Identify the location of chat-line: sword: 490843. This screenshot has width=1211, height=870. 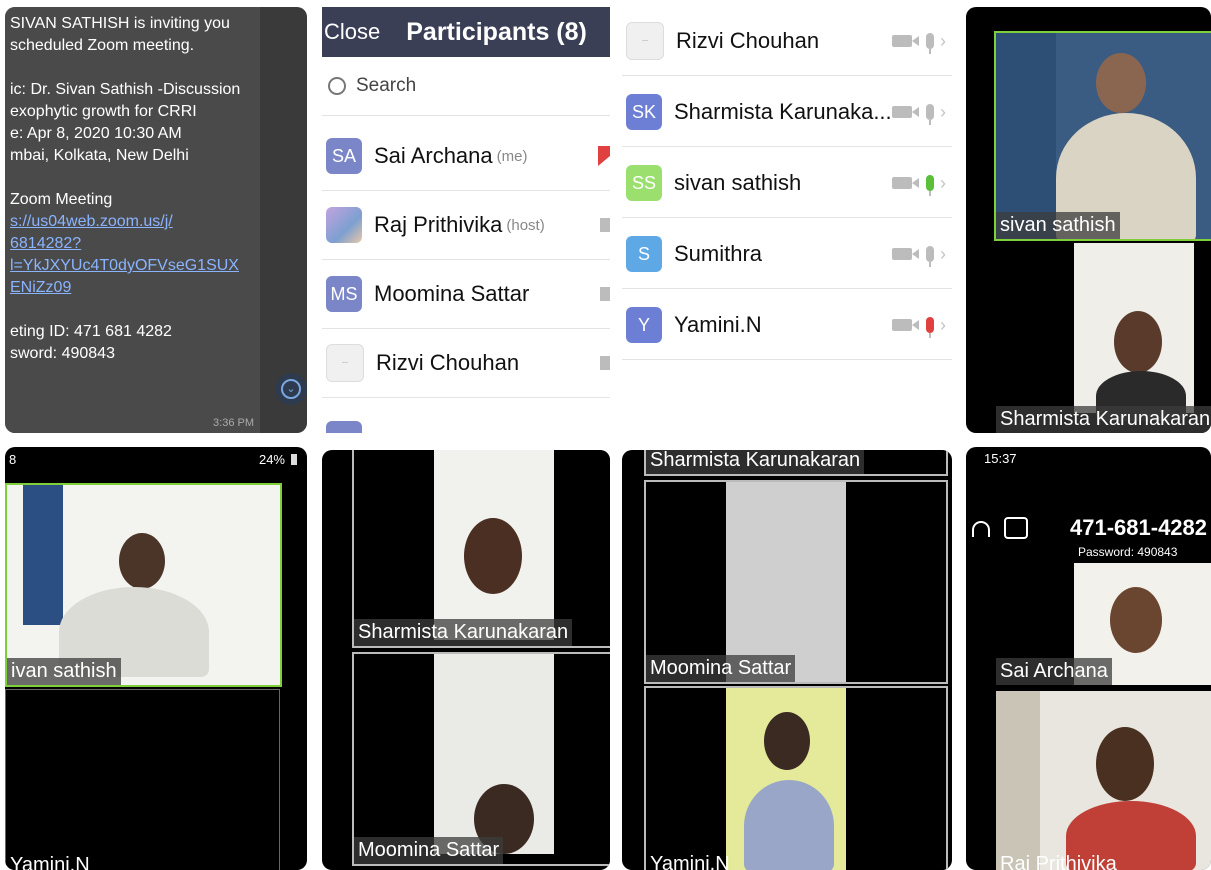
(62, 353).